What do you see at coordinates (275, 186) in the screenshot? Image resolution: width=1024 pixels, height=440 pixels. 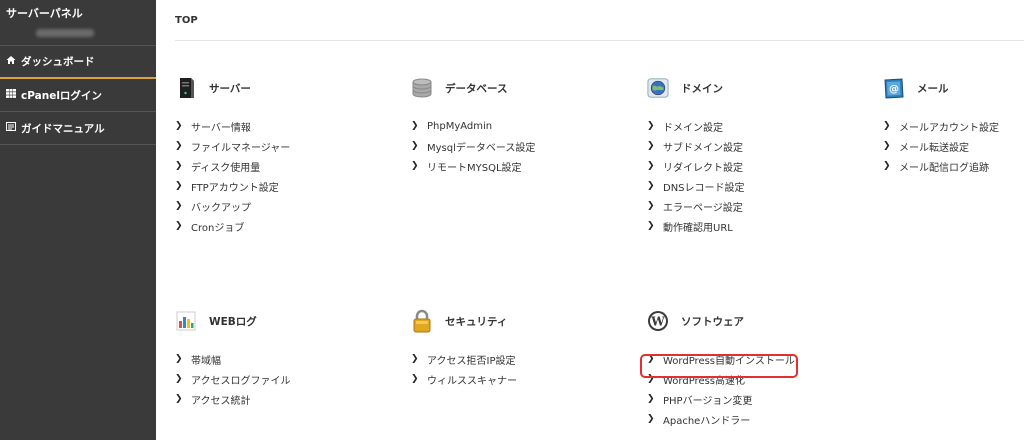 I see `link-ftp-account: ❯ FTPアカウント設定` at bounding box center [275, 186].